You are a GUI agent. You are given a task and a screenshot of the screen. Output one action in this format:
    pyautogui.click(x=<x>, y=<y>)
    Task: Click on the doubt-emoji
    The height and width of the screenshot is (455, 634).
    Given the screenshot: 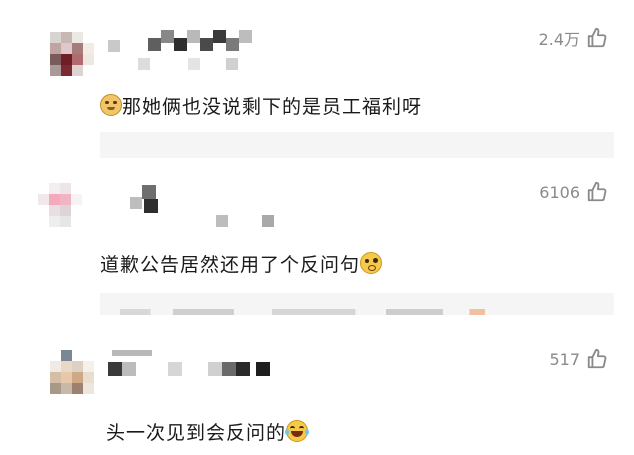 What is the action you would take?
    pyautogui.click(x=371, y=263)
    